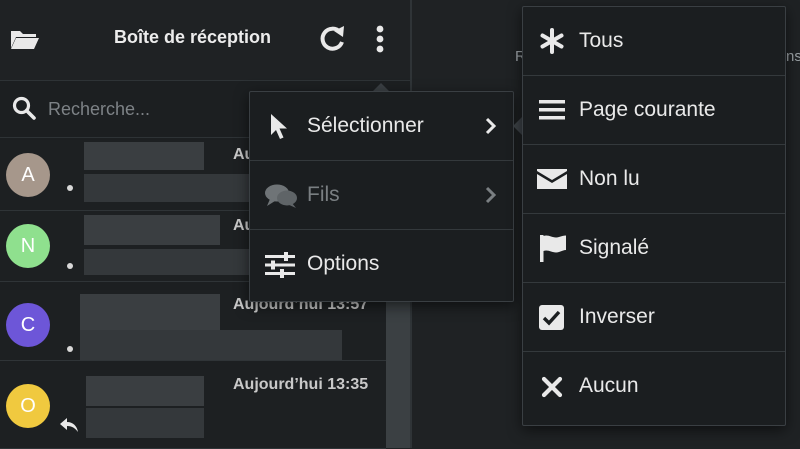 This screenshot has width=800, height=449. I want to click on avatar: C, so click(28, 325).